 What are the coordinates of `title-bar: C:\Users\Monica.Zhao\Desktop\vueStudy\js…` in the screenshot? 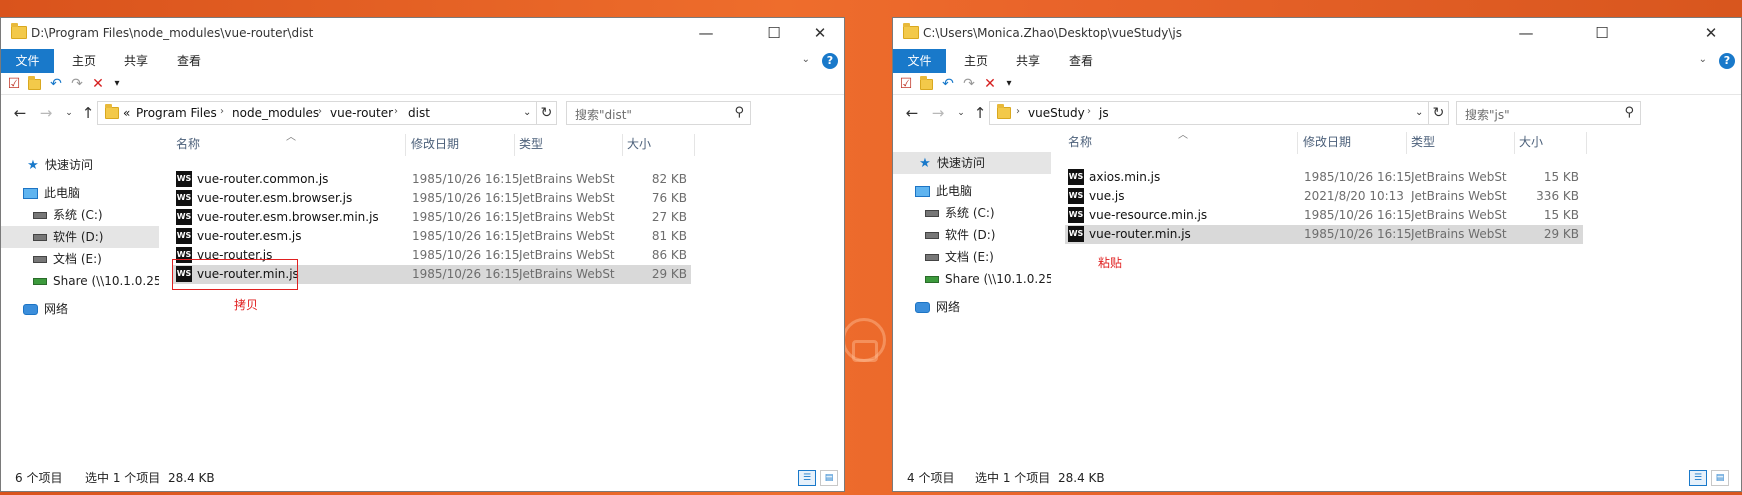 It's located at (1317, 33).